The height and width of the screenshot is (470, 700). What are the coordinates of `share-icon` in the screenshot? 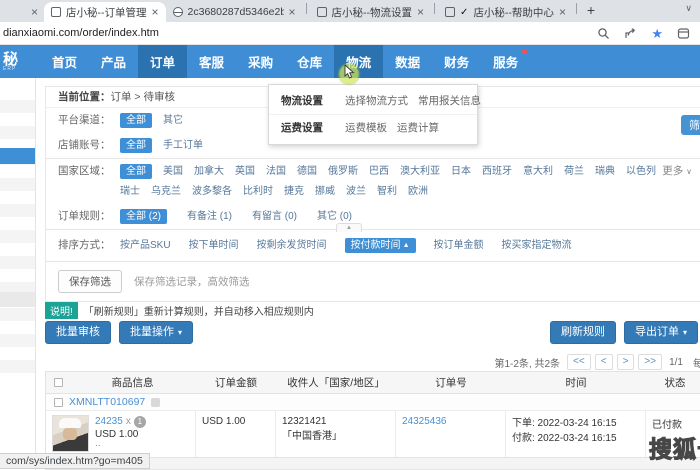 It's located at (630, 33).